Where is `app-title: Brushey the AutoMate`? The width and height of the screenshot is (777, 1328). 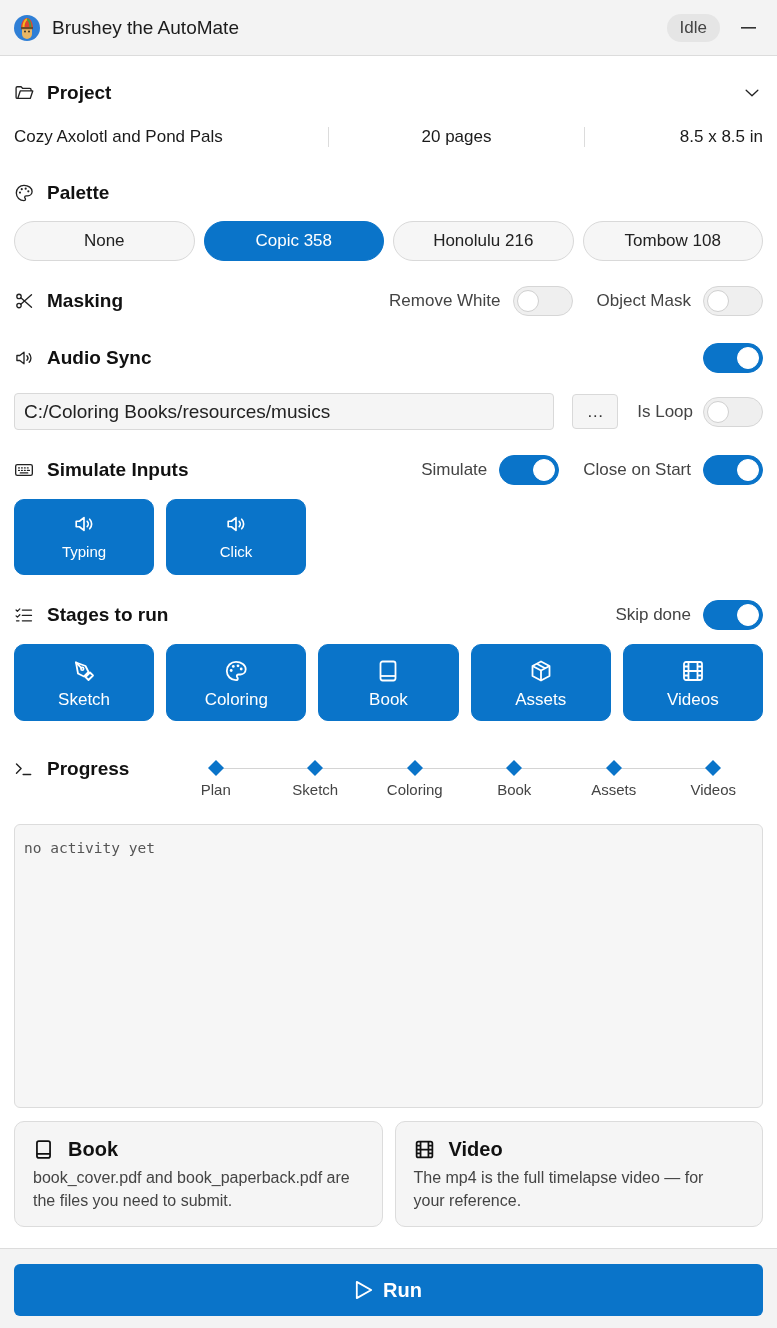
app-title: Brushey the AutoMate is located at coordinates (145, 27).